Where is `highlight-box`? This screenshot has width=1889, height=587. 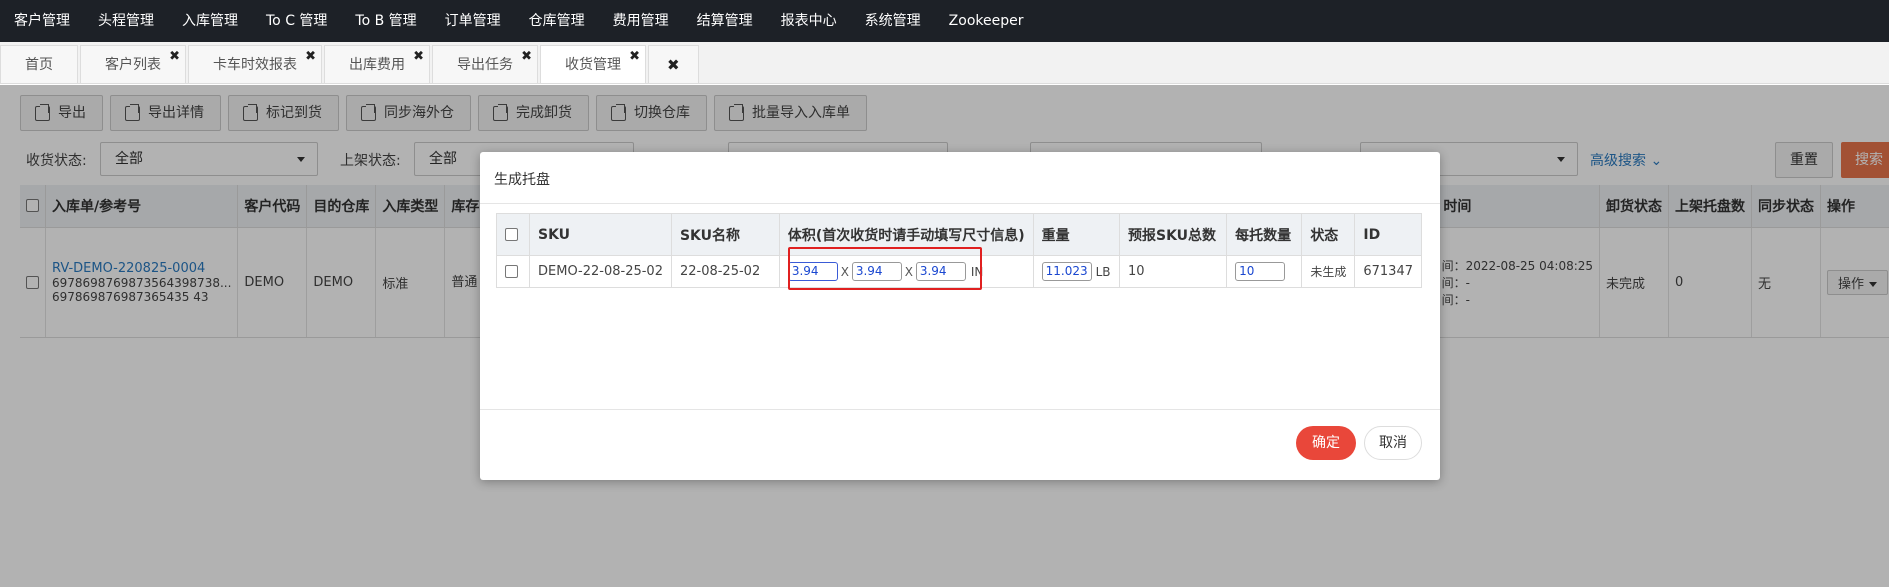
highlight-box is located at coordinates (885, 268).